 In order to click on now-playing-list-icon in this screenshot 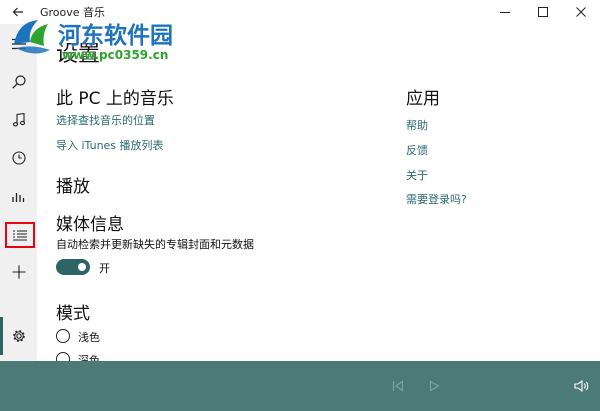, I will do `click(20, 235)`.